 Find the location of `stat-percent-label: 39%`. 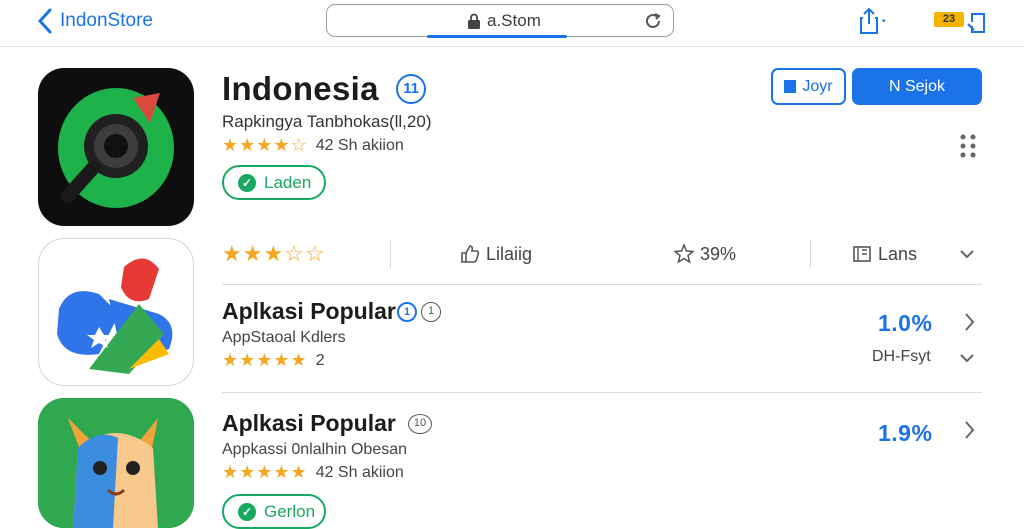

stat-percent-label: 39% is located at coordinates (718, 253).